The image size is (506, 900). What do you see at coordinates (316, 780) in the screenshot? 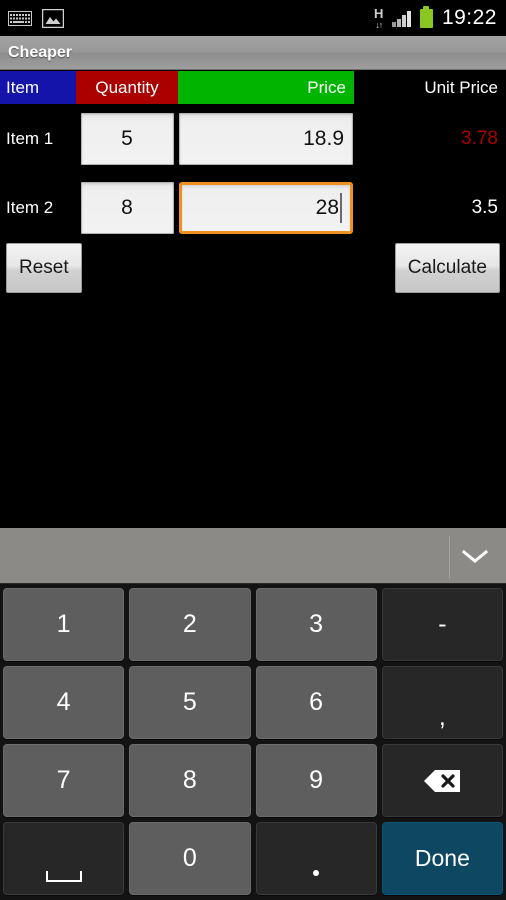
I see `key-9: 9` at bounding box center [316, 780].